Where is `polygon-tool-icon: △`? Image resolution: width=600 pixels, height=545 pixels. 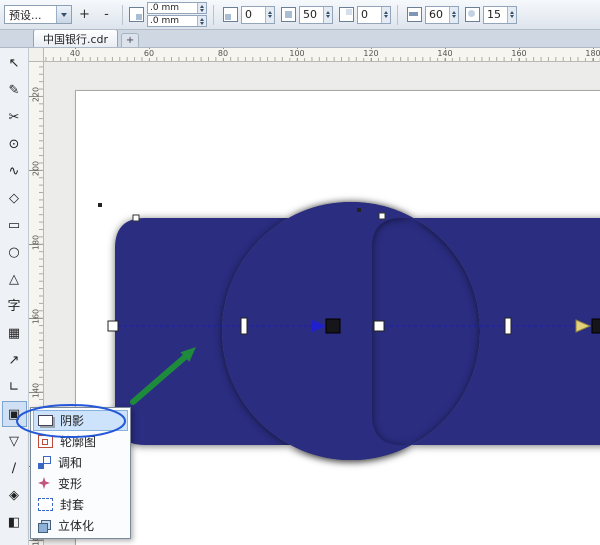
polygon-tool-icon: △ is located at coordinates (14, 279).